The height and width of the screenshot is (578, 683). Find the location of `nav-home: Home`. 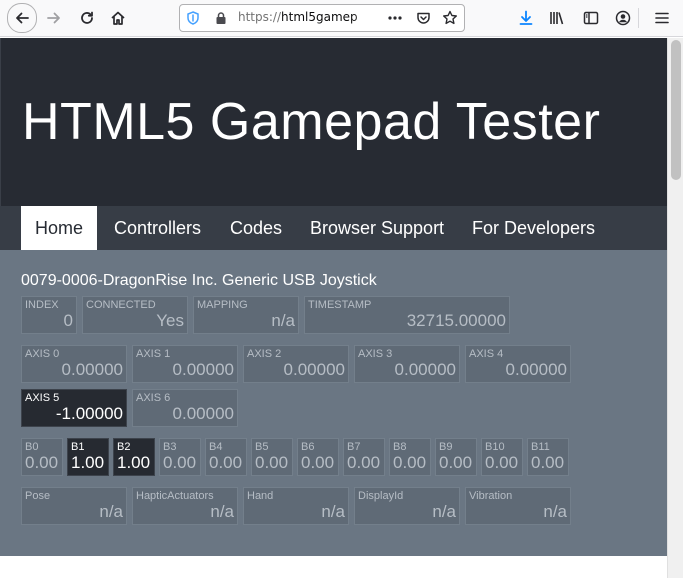

nav-home: Home is located at coordinates (59, 228).